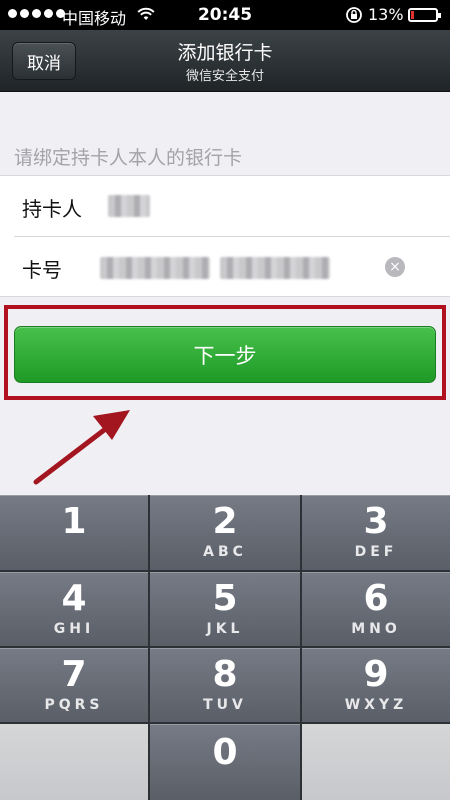 This screenshot has width=450, height=800. I want to click on page-subtitle: 微信安全支付, so click(224, 76).